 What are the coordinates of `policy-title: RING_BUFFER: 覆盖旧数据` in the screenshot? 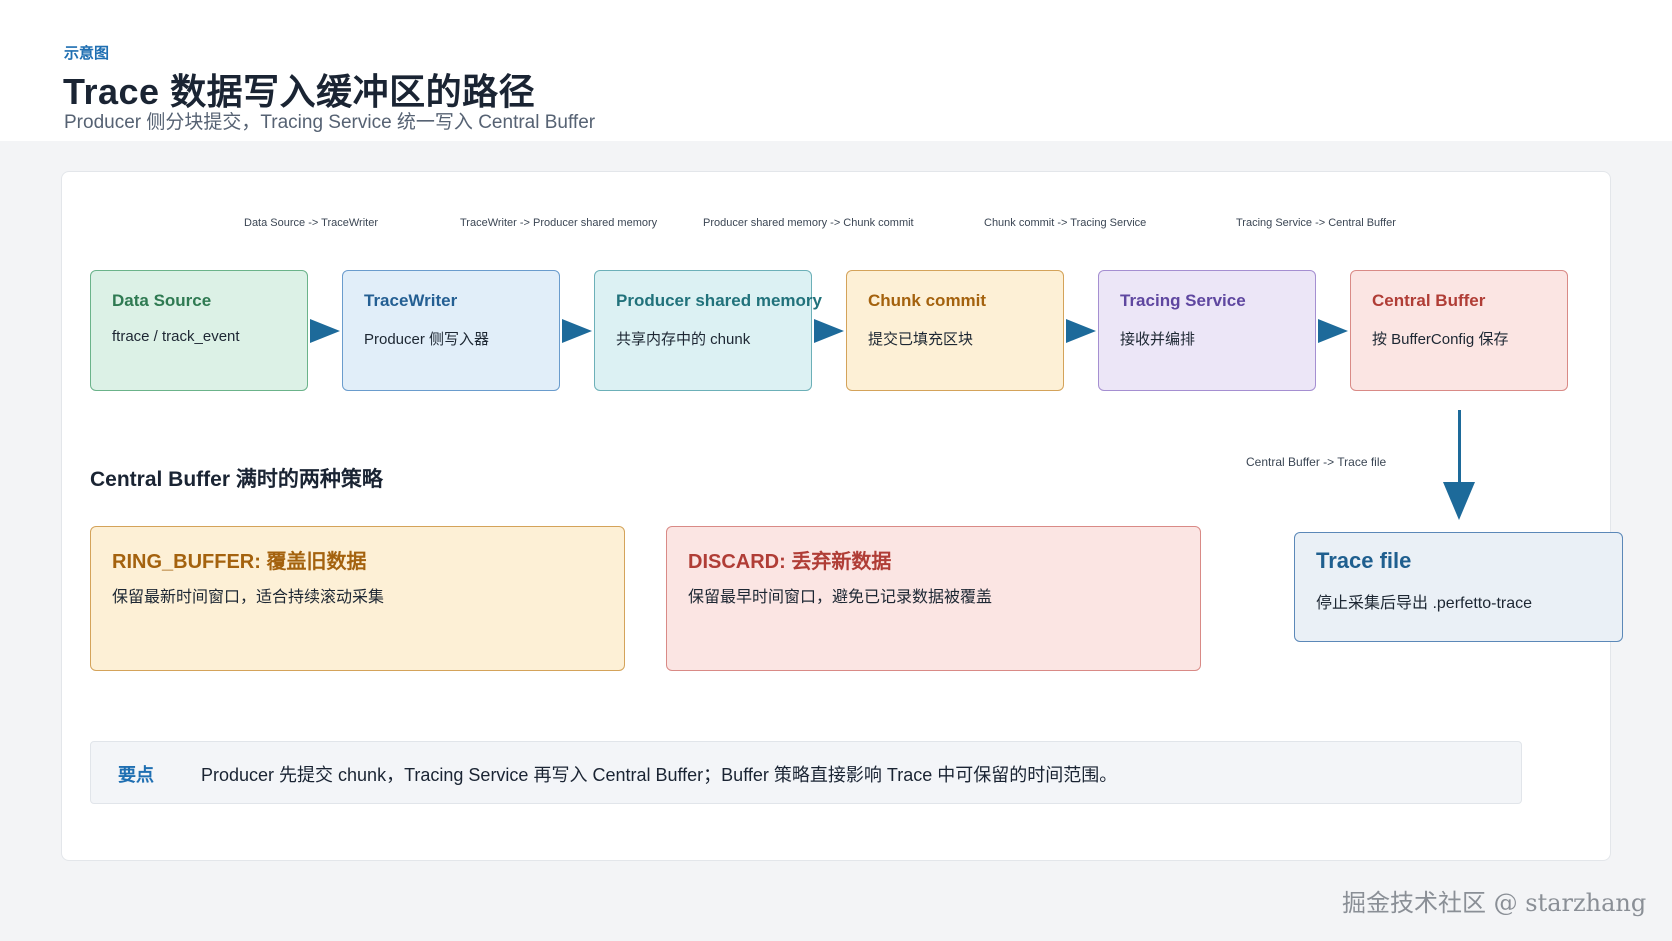 It's located at (239, 562).